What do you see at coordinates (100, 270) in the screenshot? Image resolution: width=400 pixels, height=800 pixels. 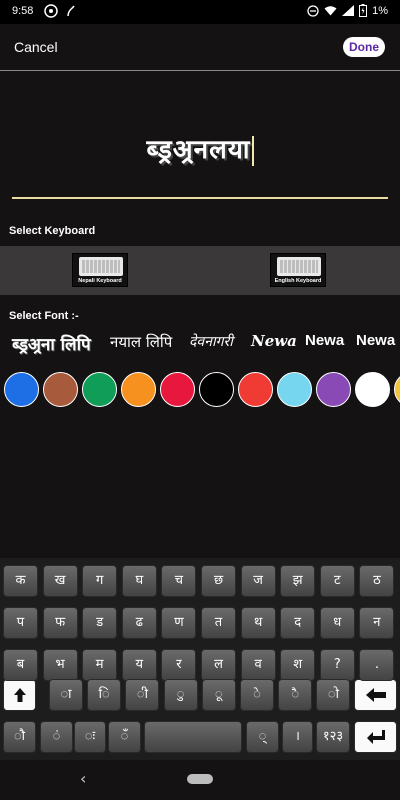 I see `nepali-keyboard-option: Nepali Keyboard` at bounding box center [100, 270].